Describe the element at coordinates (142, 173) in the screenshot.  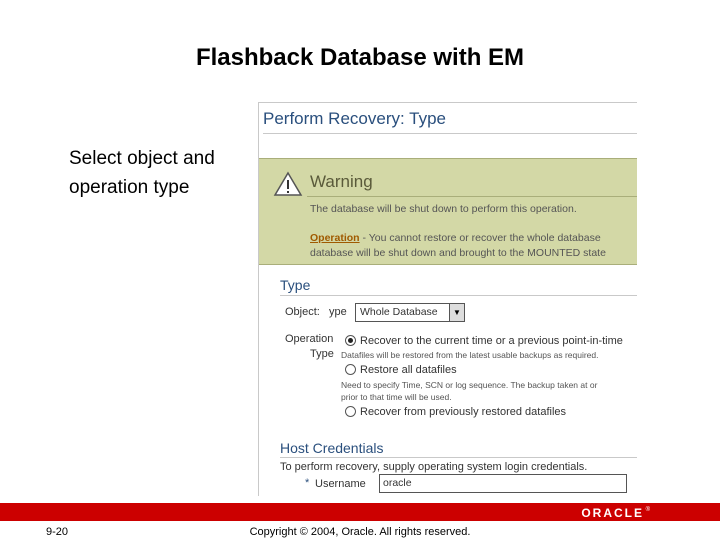
I see `callout-text: Select object and operation type` at that location.